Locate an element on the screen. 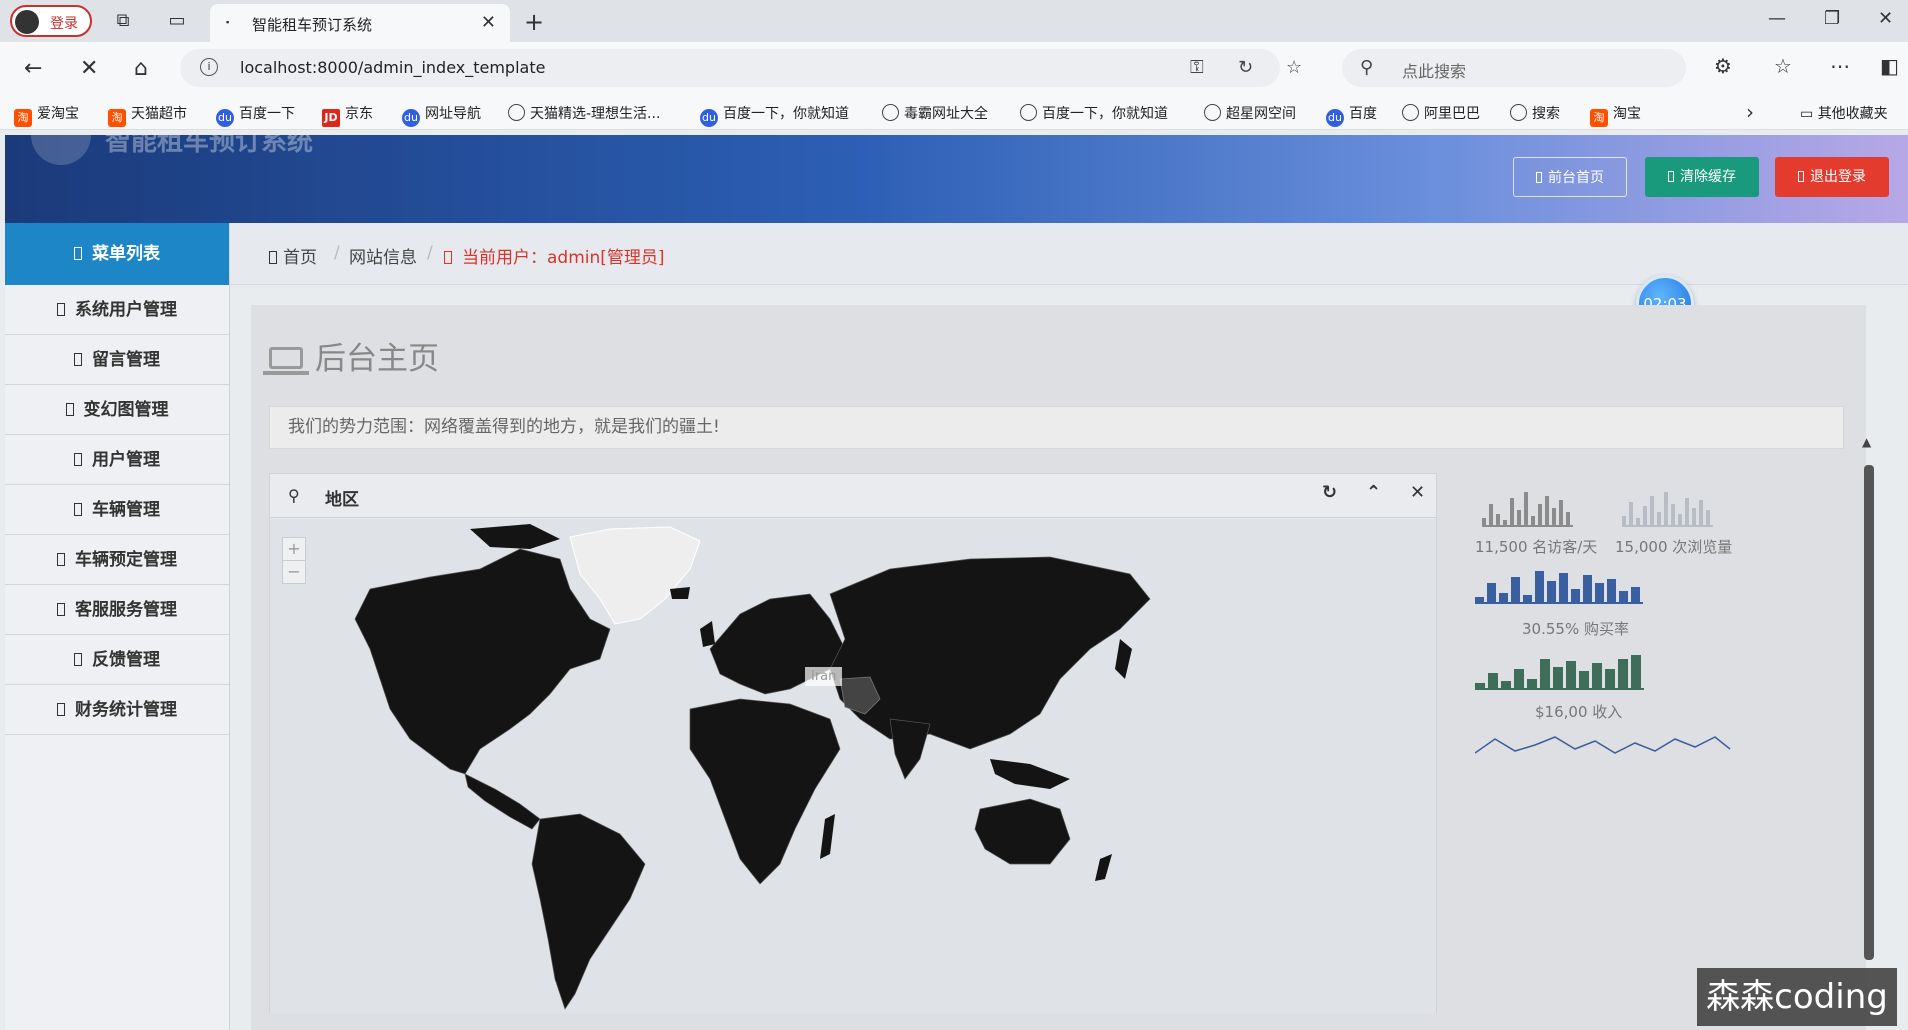  bookmark-item: du 百度一下，你就知道 is located at coordinates (774, 115).